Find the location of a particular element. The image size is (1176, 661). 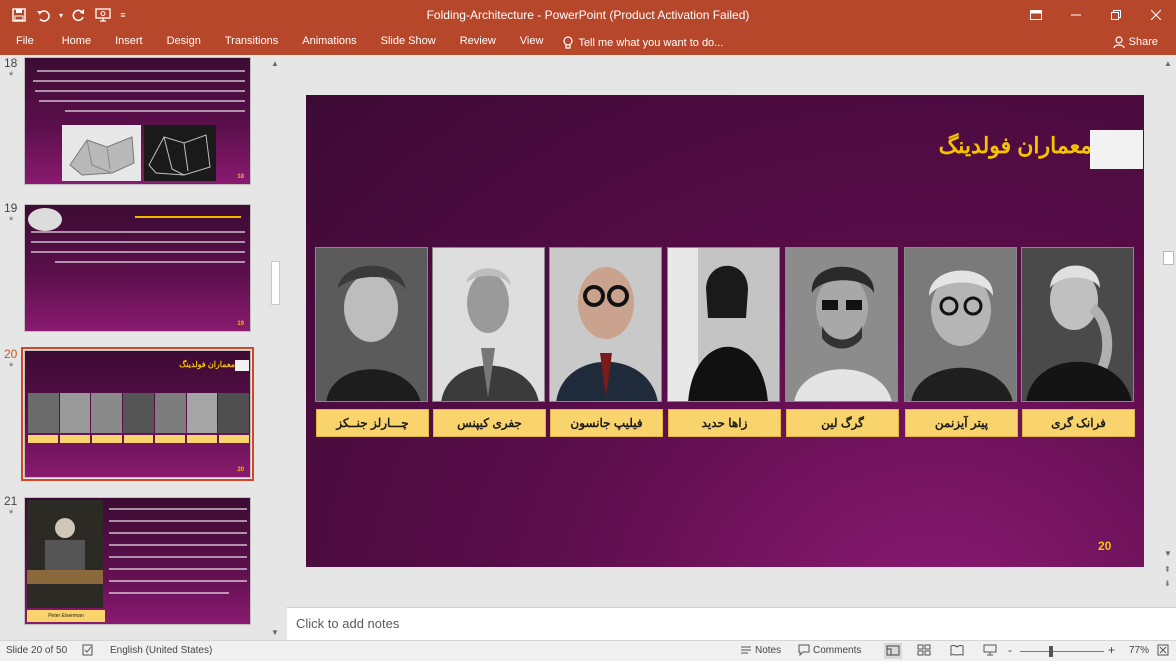

thumb-slide-title: معماران فولدینگ is located at coordinates (207, 364).